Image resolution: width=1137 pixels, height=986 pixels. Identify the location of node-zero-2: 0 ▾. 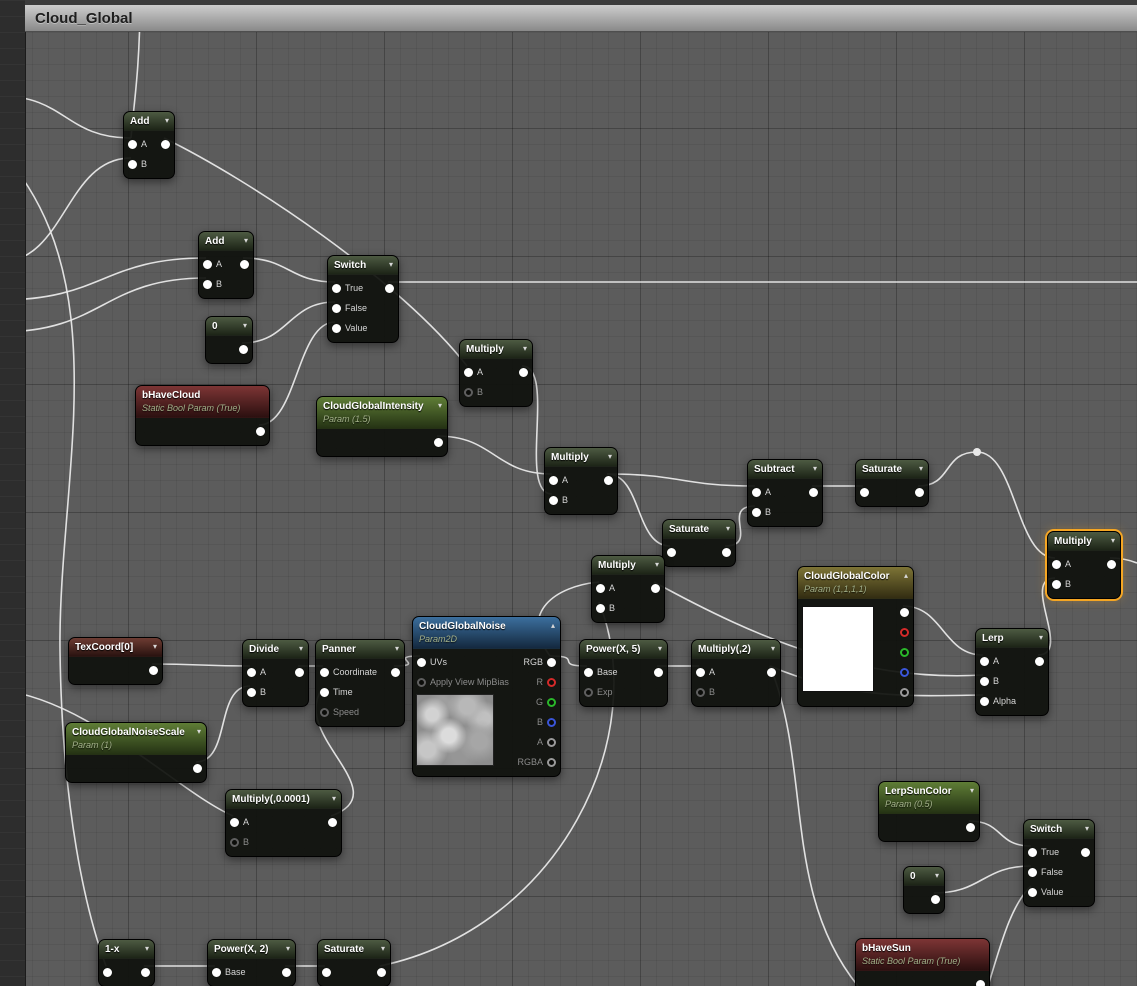
(924, 890).